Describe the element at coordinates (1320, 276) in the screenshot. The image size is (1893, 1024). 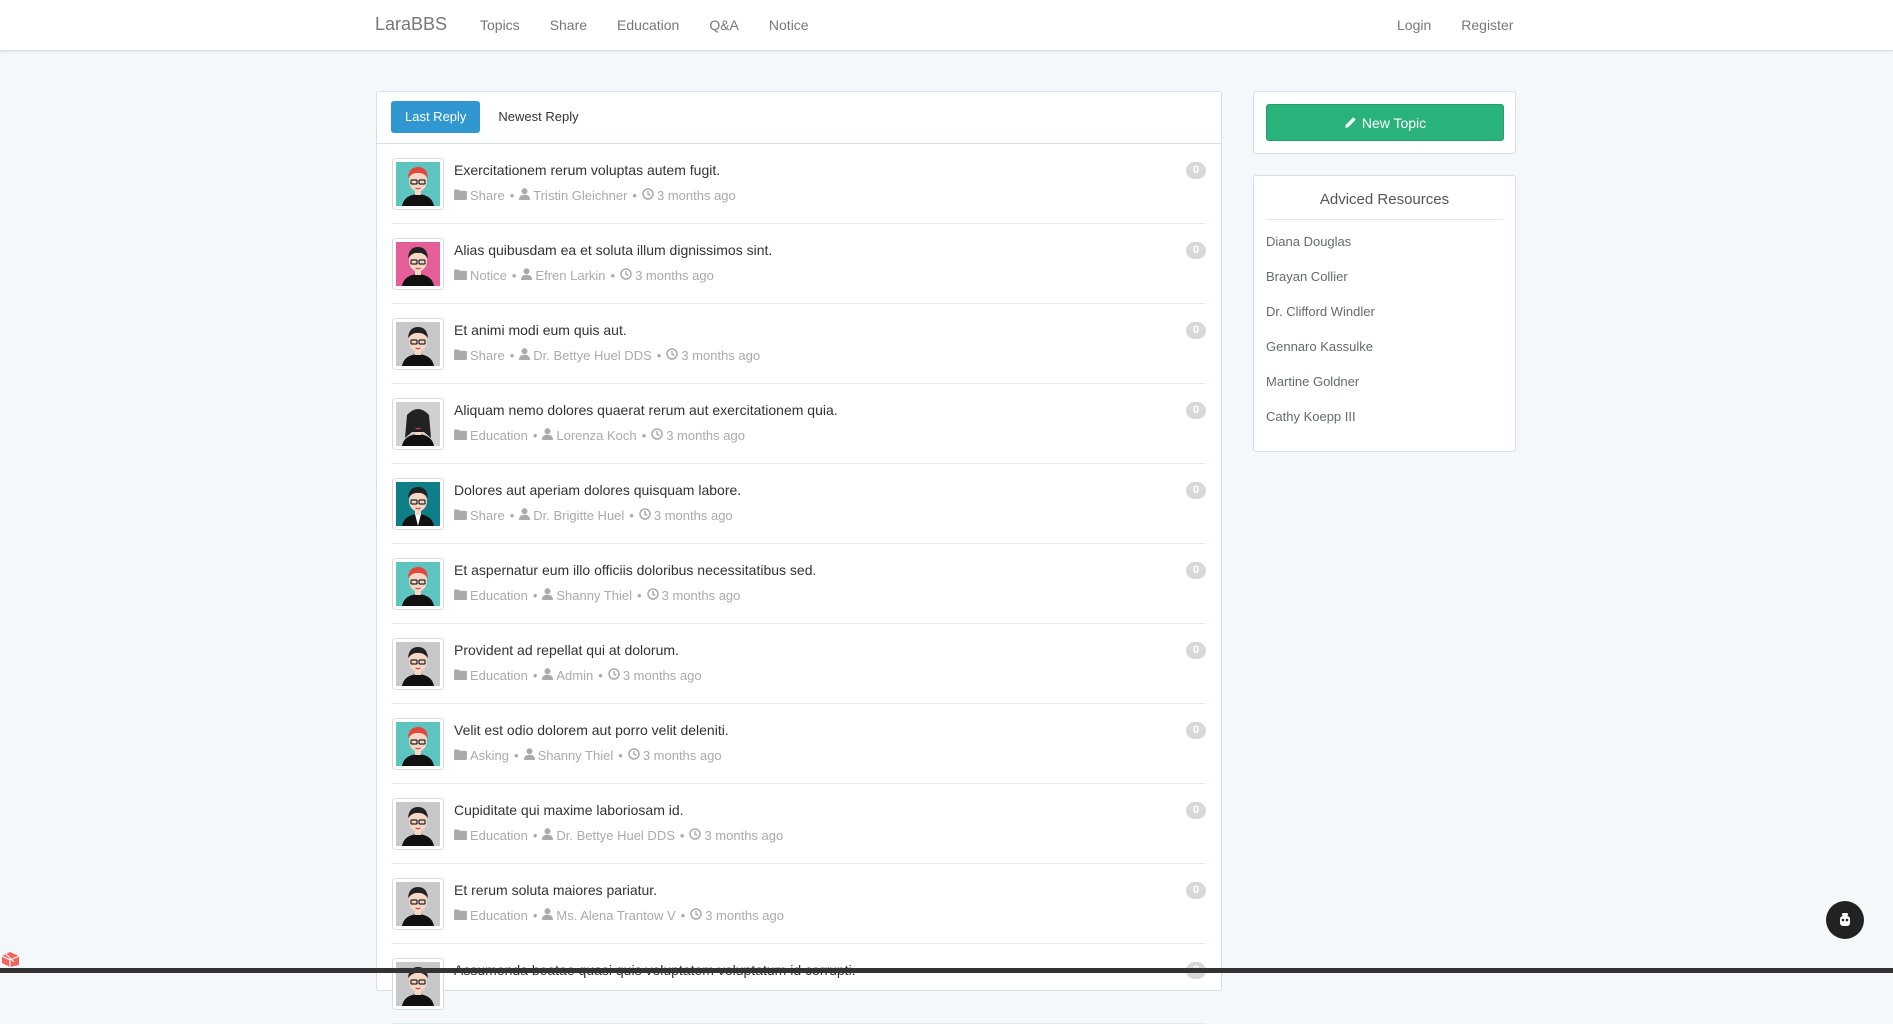
I see `resource-link: Brayan Collier` at that location.